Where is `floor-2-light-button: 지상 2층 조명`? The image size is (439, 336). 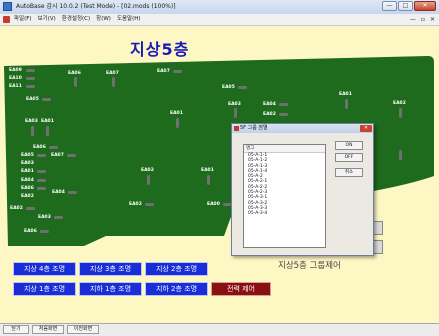 floor-2-light-button: 지상 2층 조명 is located at coordinates (176, 269).